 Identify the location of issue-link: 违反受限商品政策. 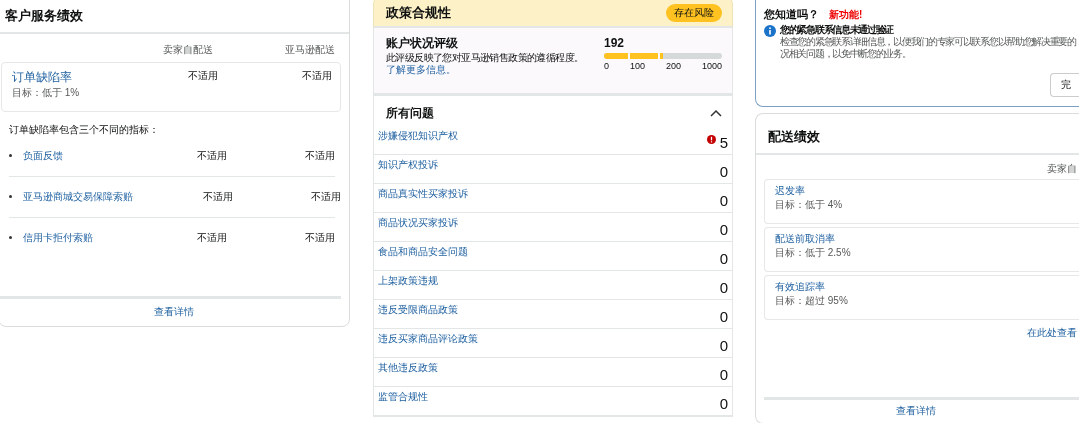
(418, 310).